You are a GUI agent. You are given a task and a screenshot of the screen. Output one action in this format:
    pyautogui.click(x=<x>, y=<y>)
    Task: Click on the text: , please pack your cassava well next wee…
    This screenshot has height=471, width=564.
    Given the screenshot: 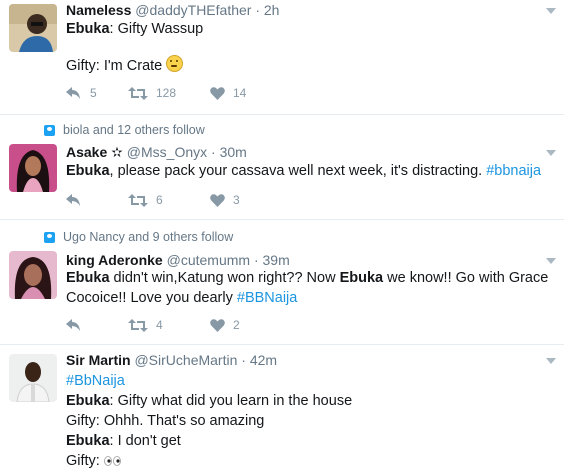 What is the action you would take?
    pyautogui.click(x=298, y=171)
    